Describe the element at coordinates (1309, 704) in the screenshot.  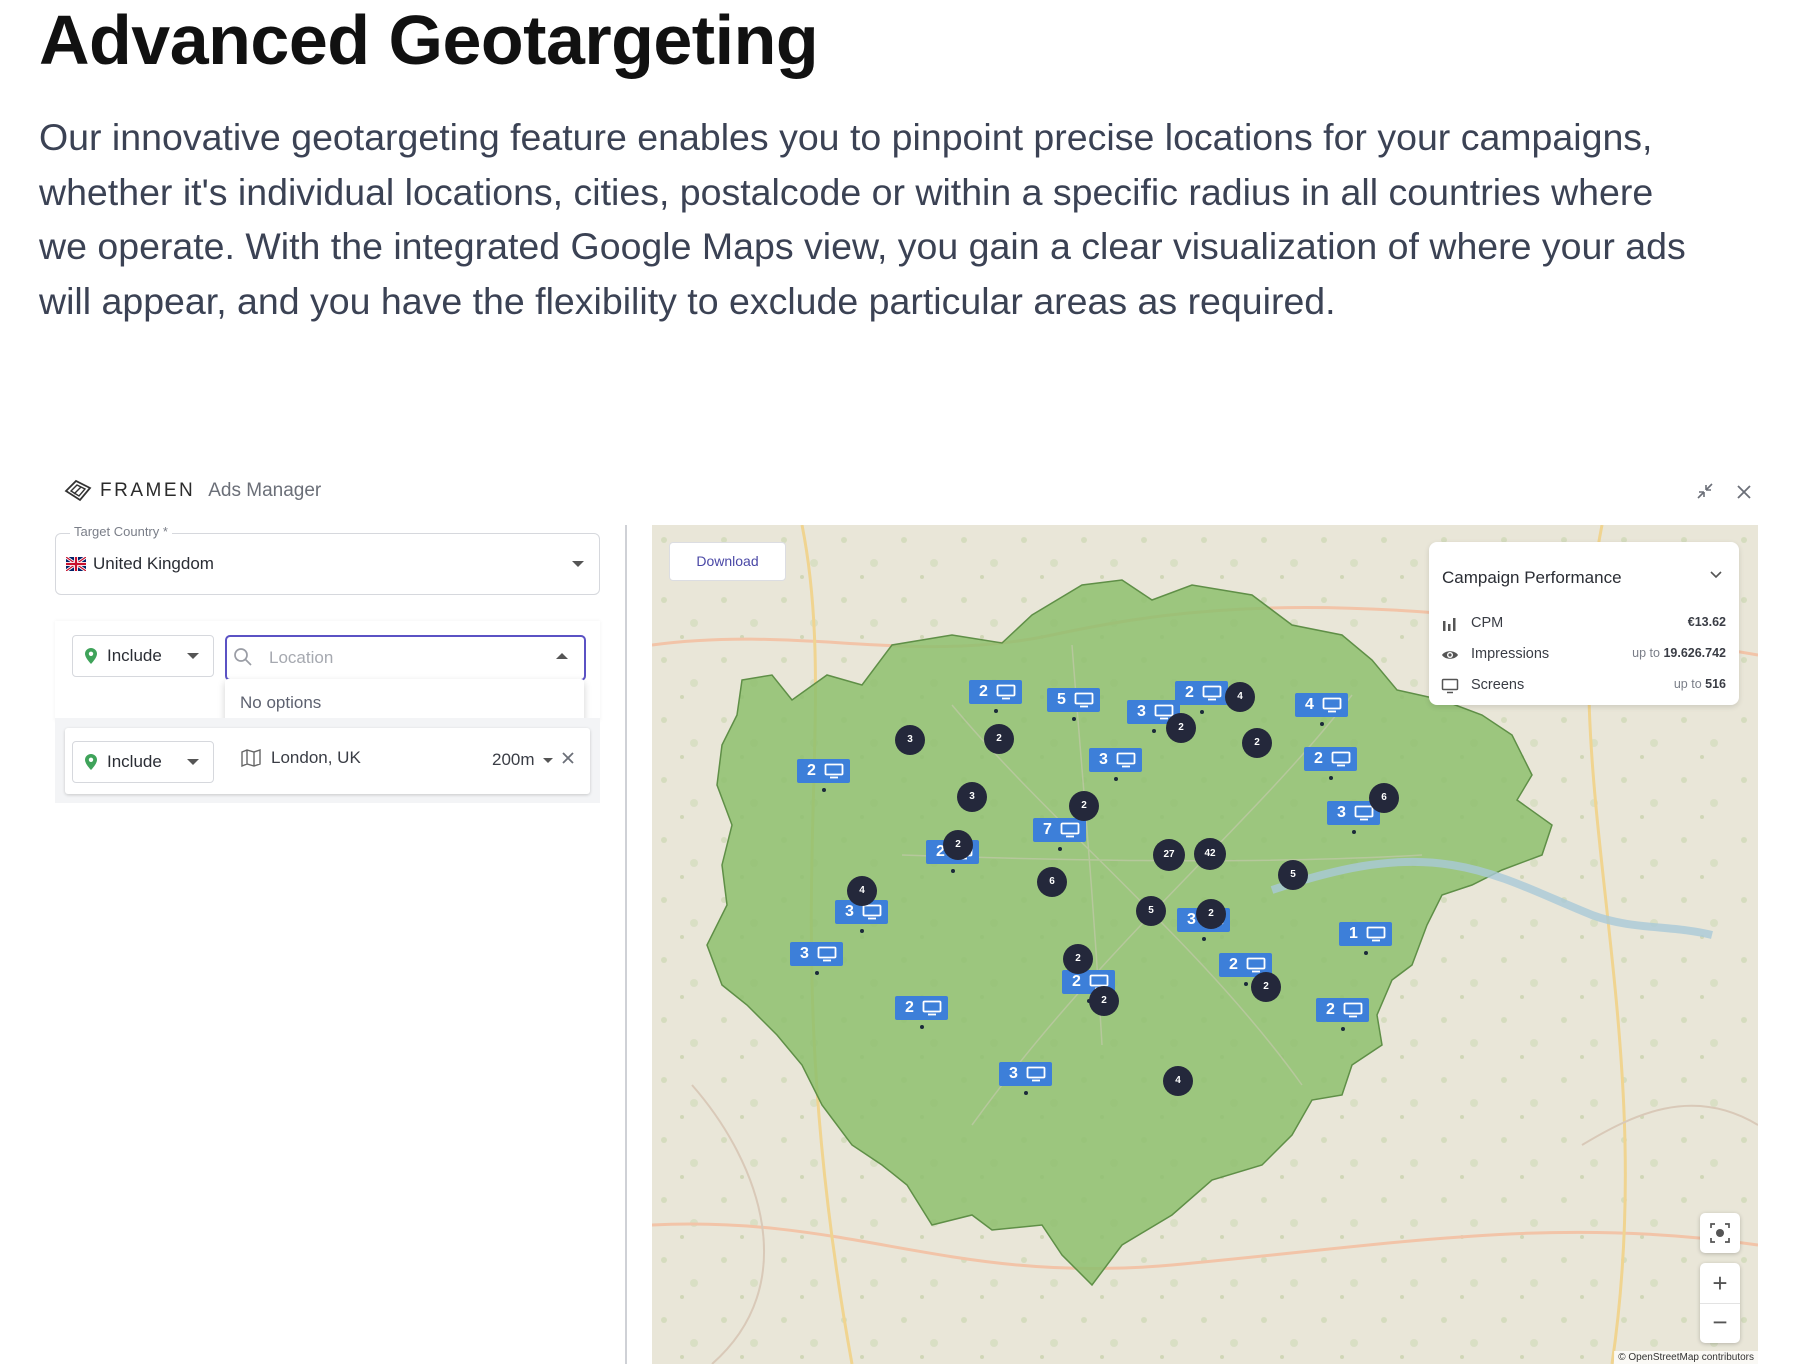
I see `screen-count: 4` at that location.